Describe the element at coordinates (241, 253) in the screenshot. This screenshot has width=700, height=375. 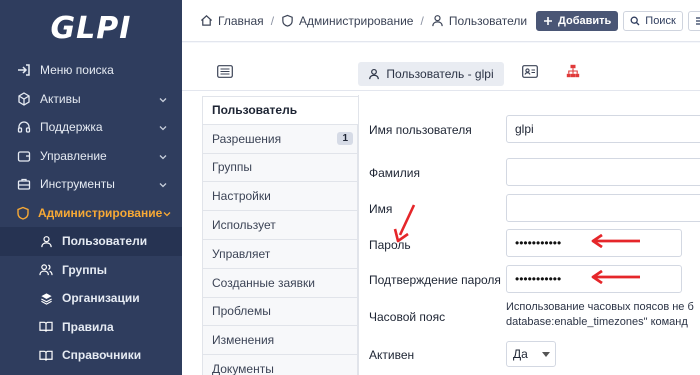
I see `tab-label: Управляет` at that location.